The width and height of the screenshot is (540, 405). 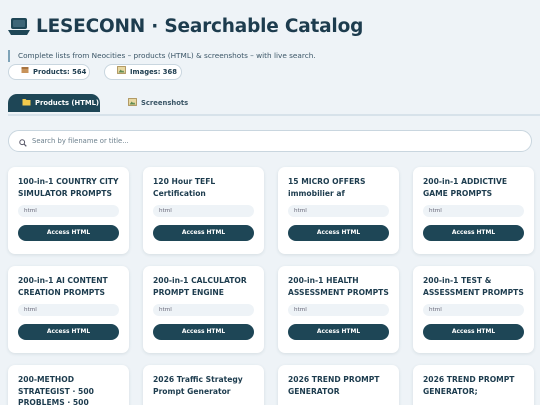 I want to click on tab-screenshots-label: Screenshots, so click(x=165, y=103).